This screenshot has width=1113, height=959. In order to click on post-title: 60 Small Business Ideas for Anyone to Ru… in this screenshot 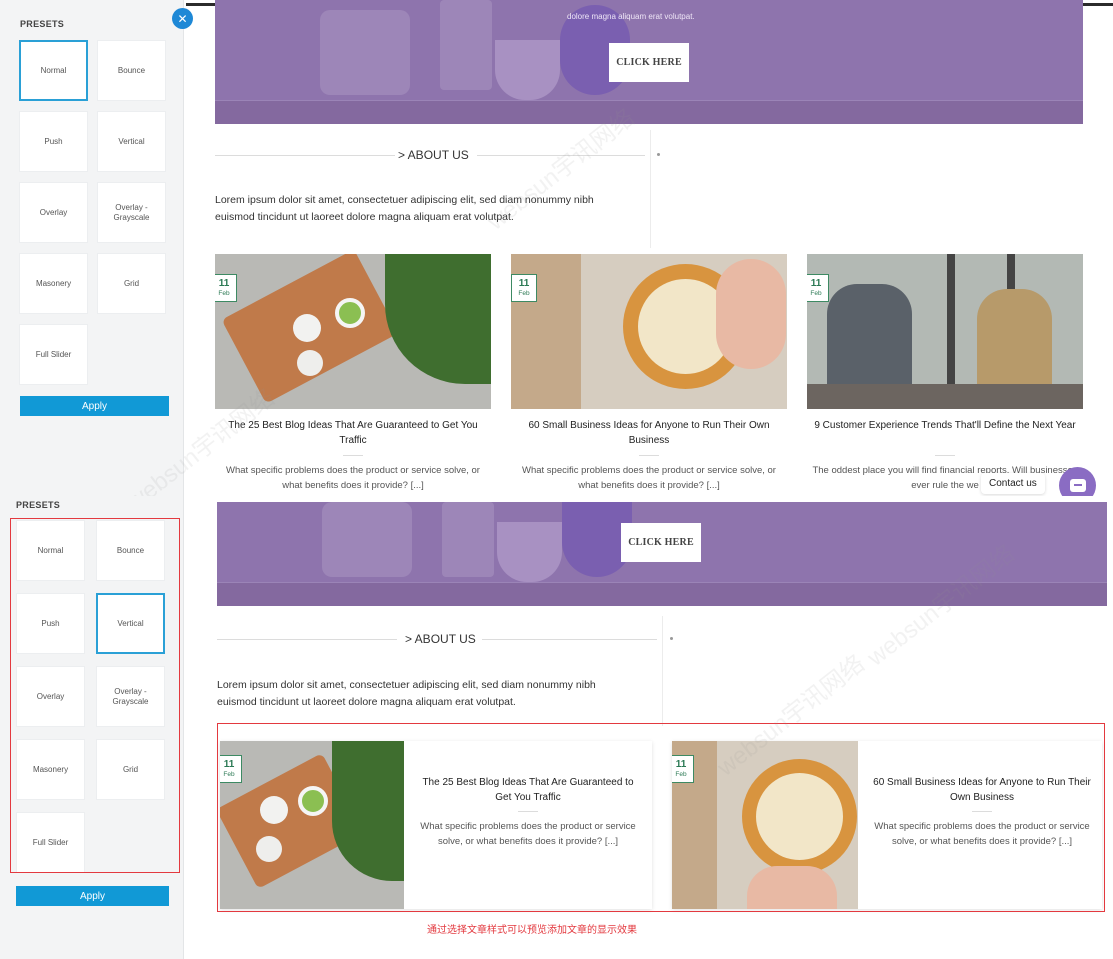, I will do `click(649, 433)`.